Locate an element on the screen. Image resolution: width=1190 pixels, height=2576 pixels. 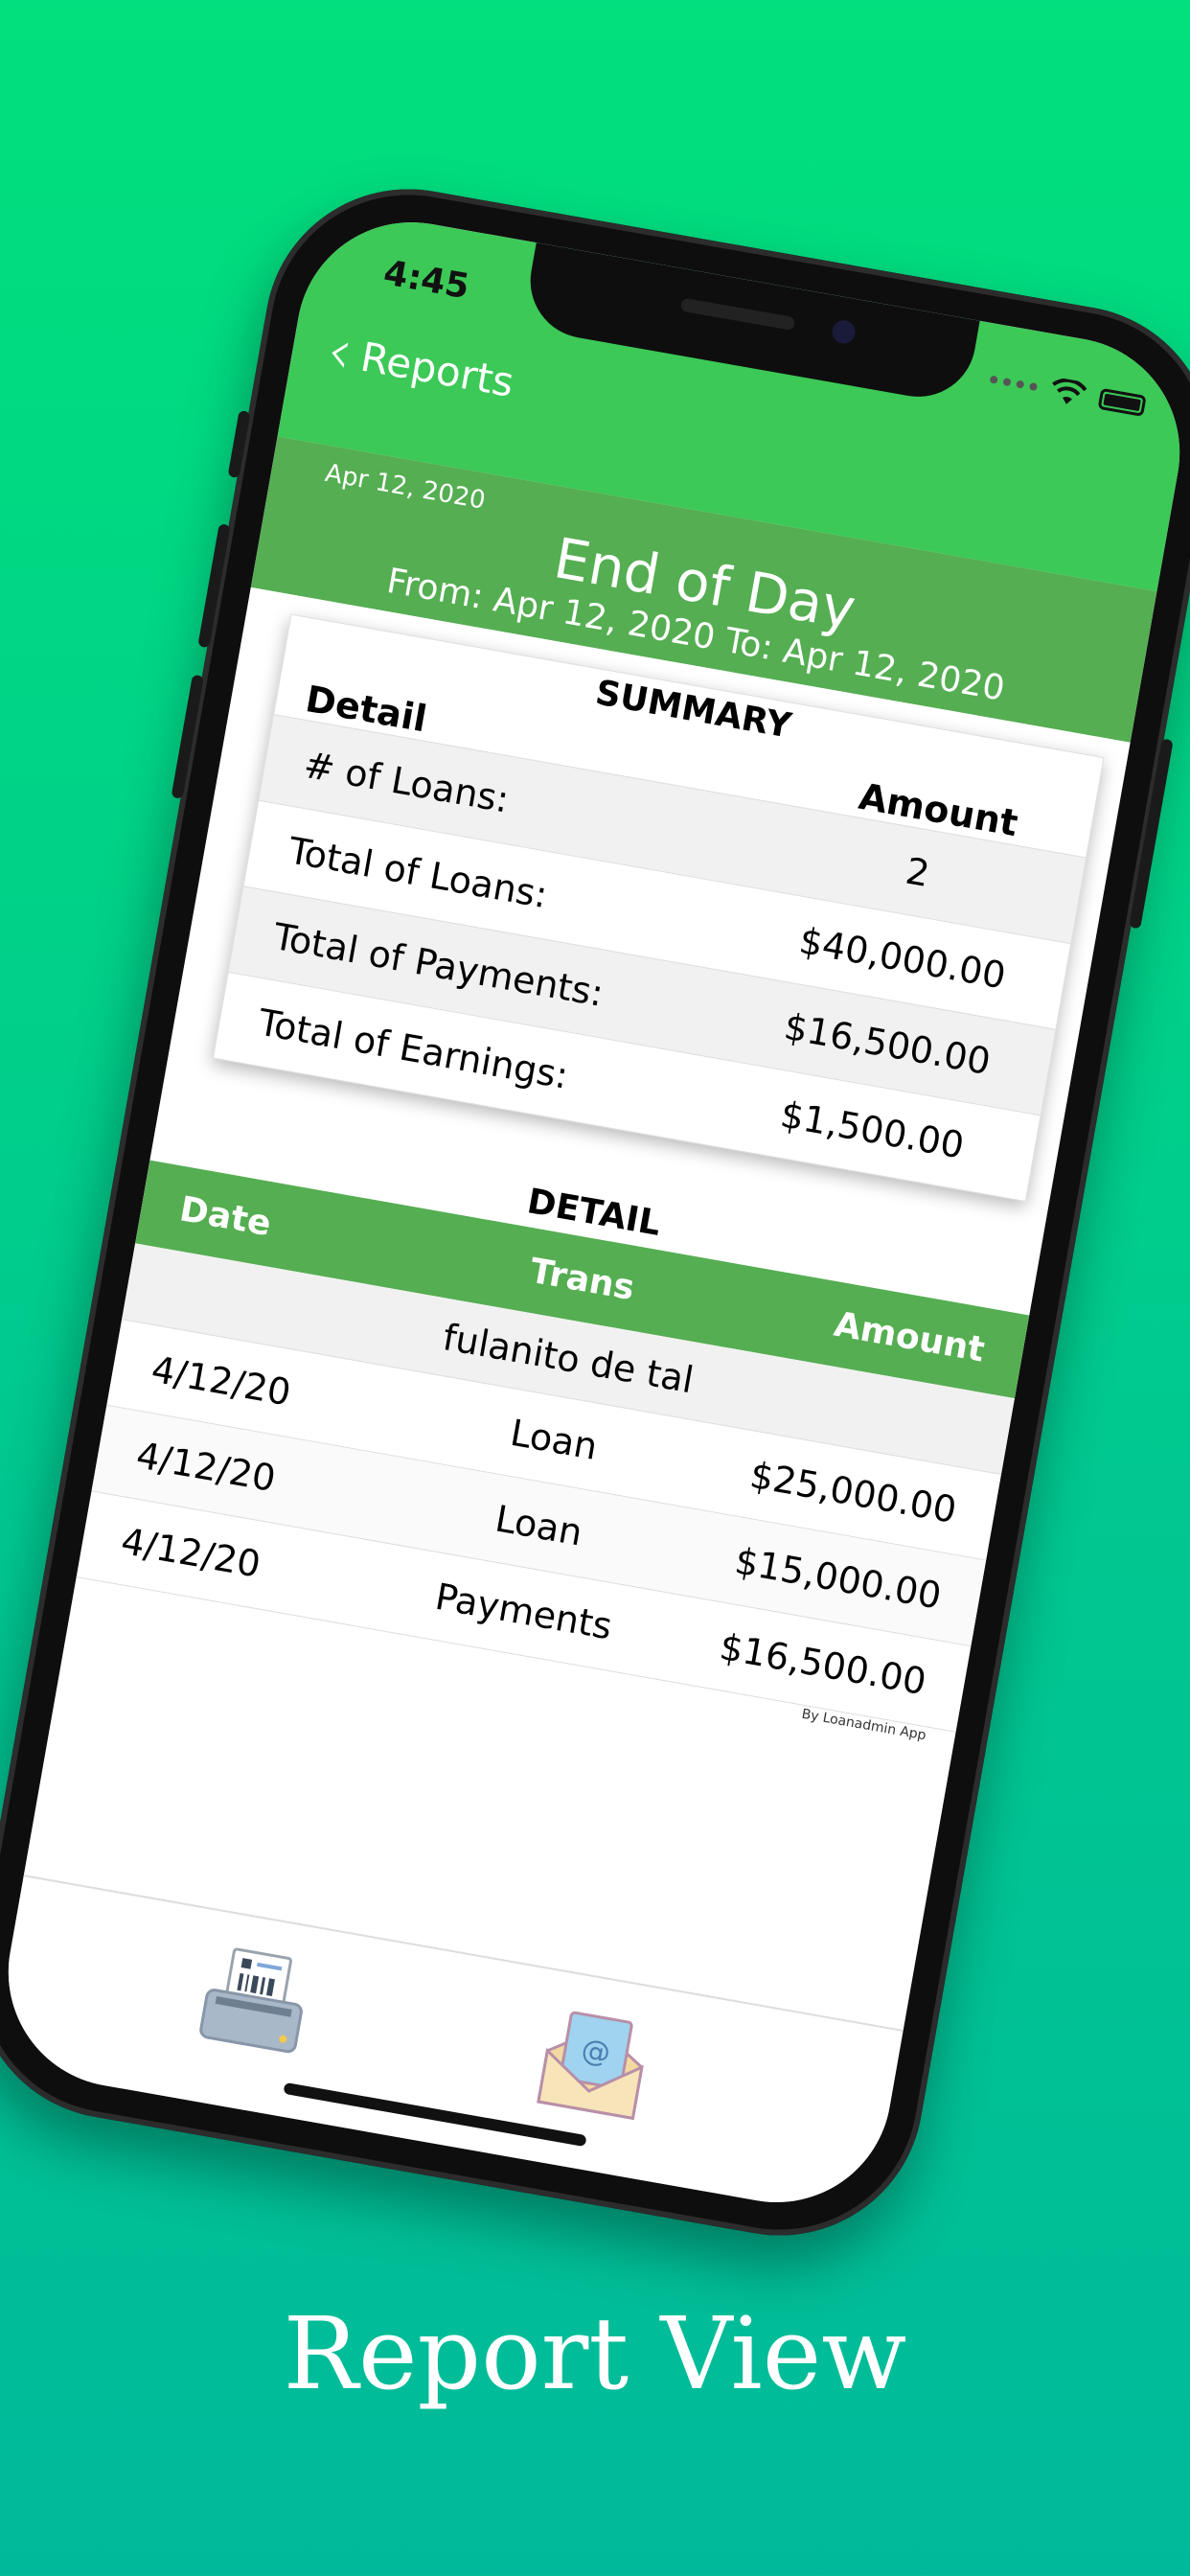
printer-icon is located at coordinates (251, 2000).